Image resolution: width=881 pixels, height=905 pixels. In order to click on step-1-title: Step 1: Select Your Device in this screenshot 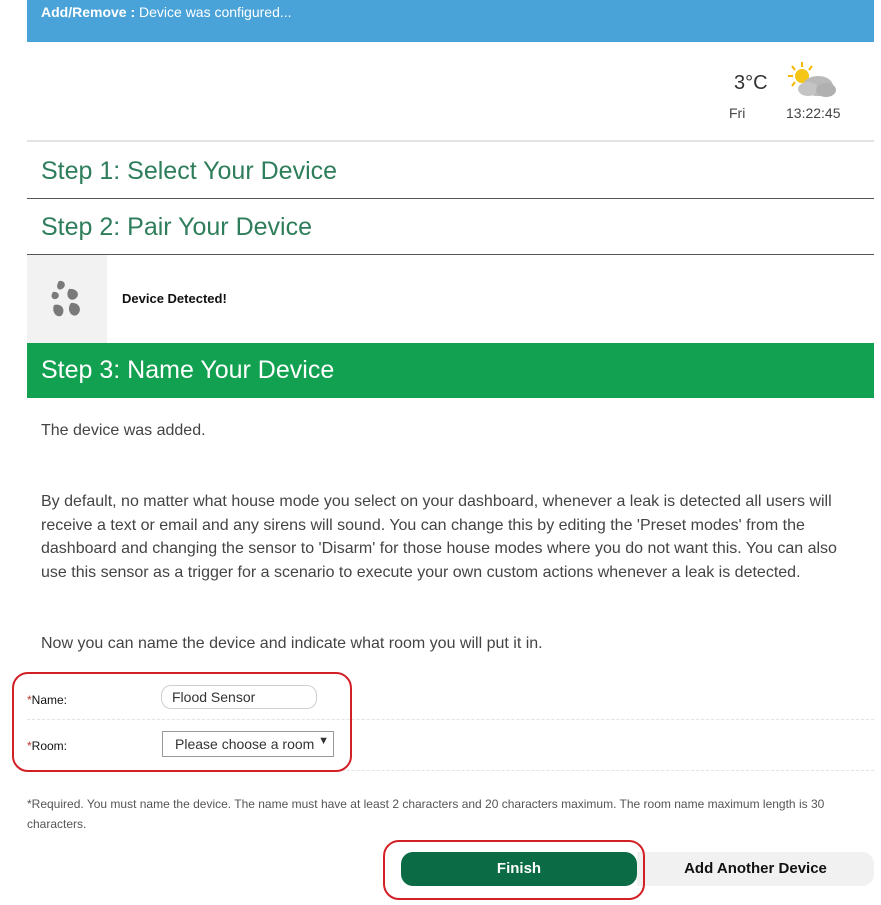, I will do `click(189, 171)`.